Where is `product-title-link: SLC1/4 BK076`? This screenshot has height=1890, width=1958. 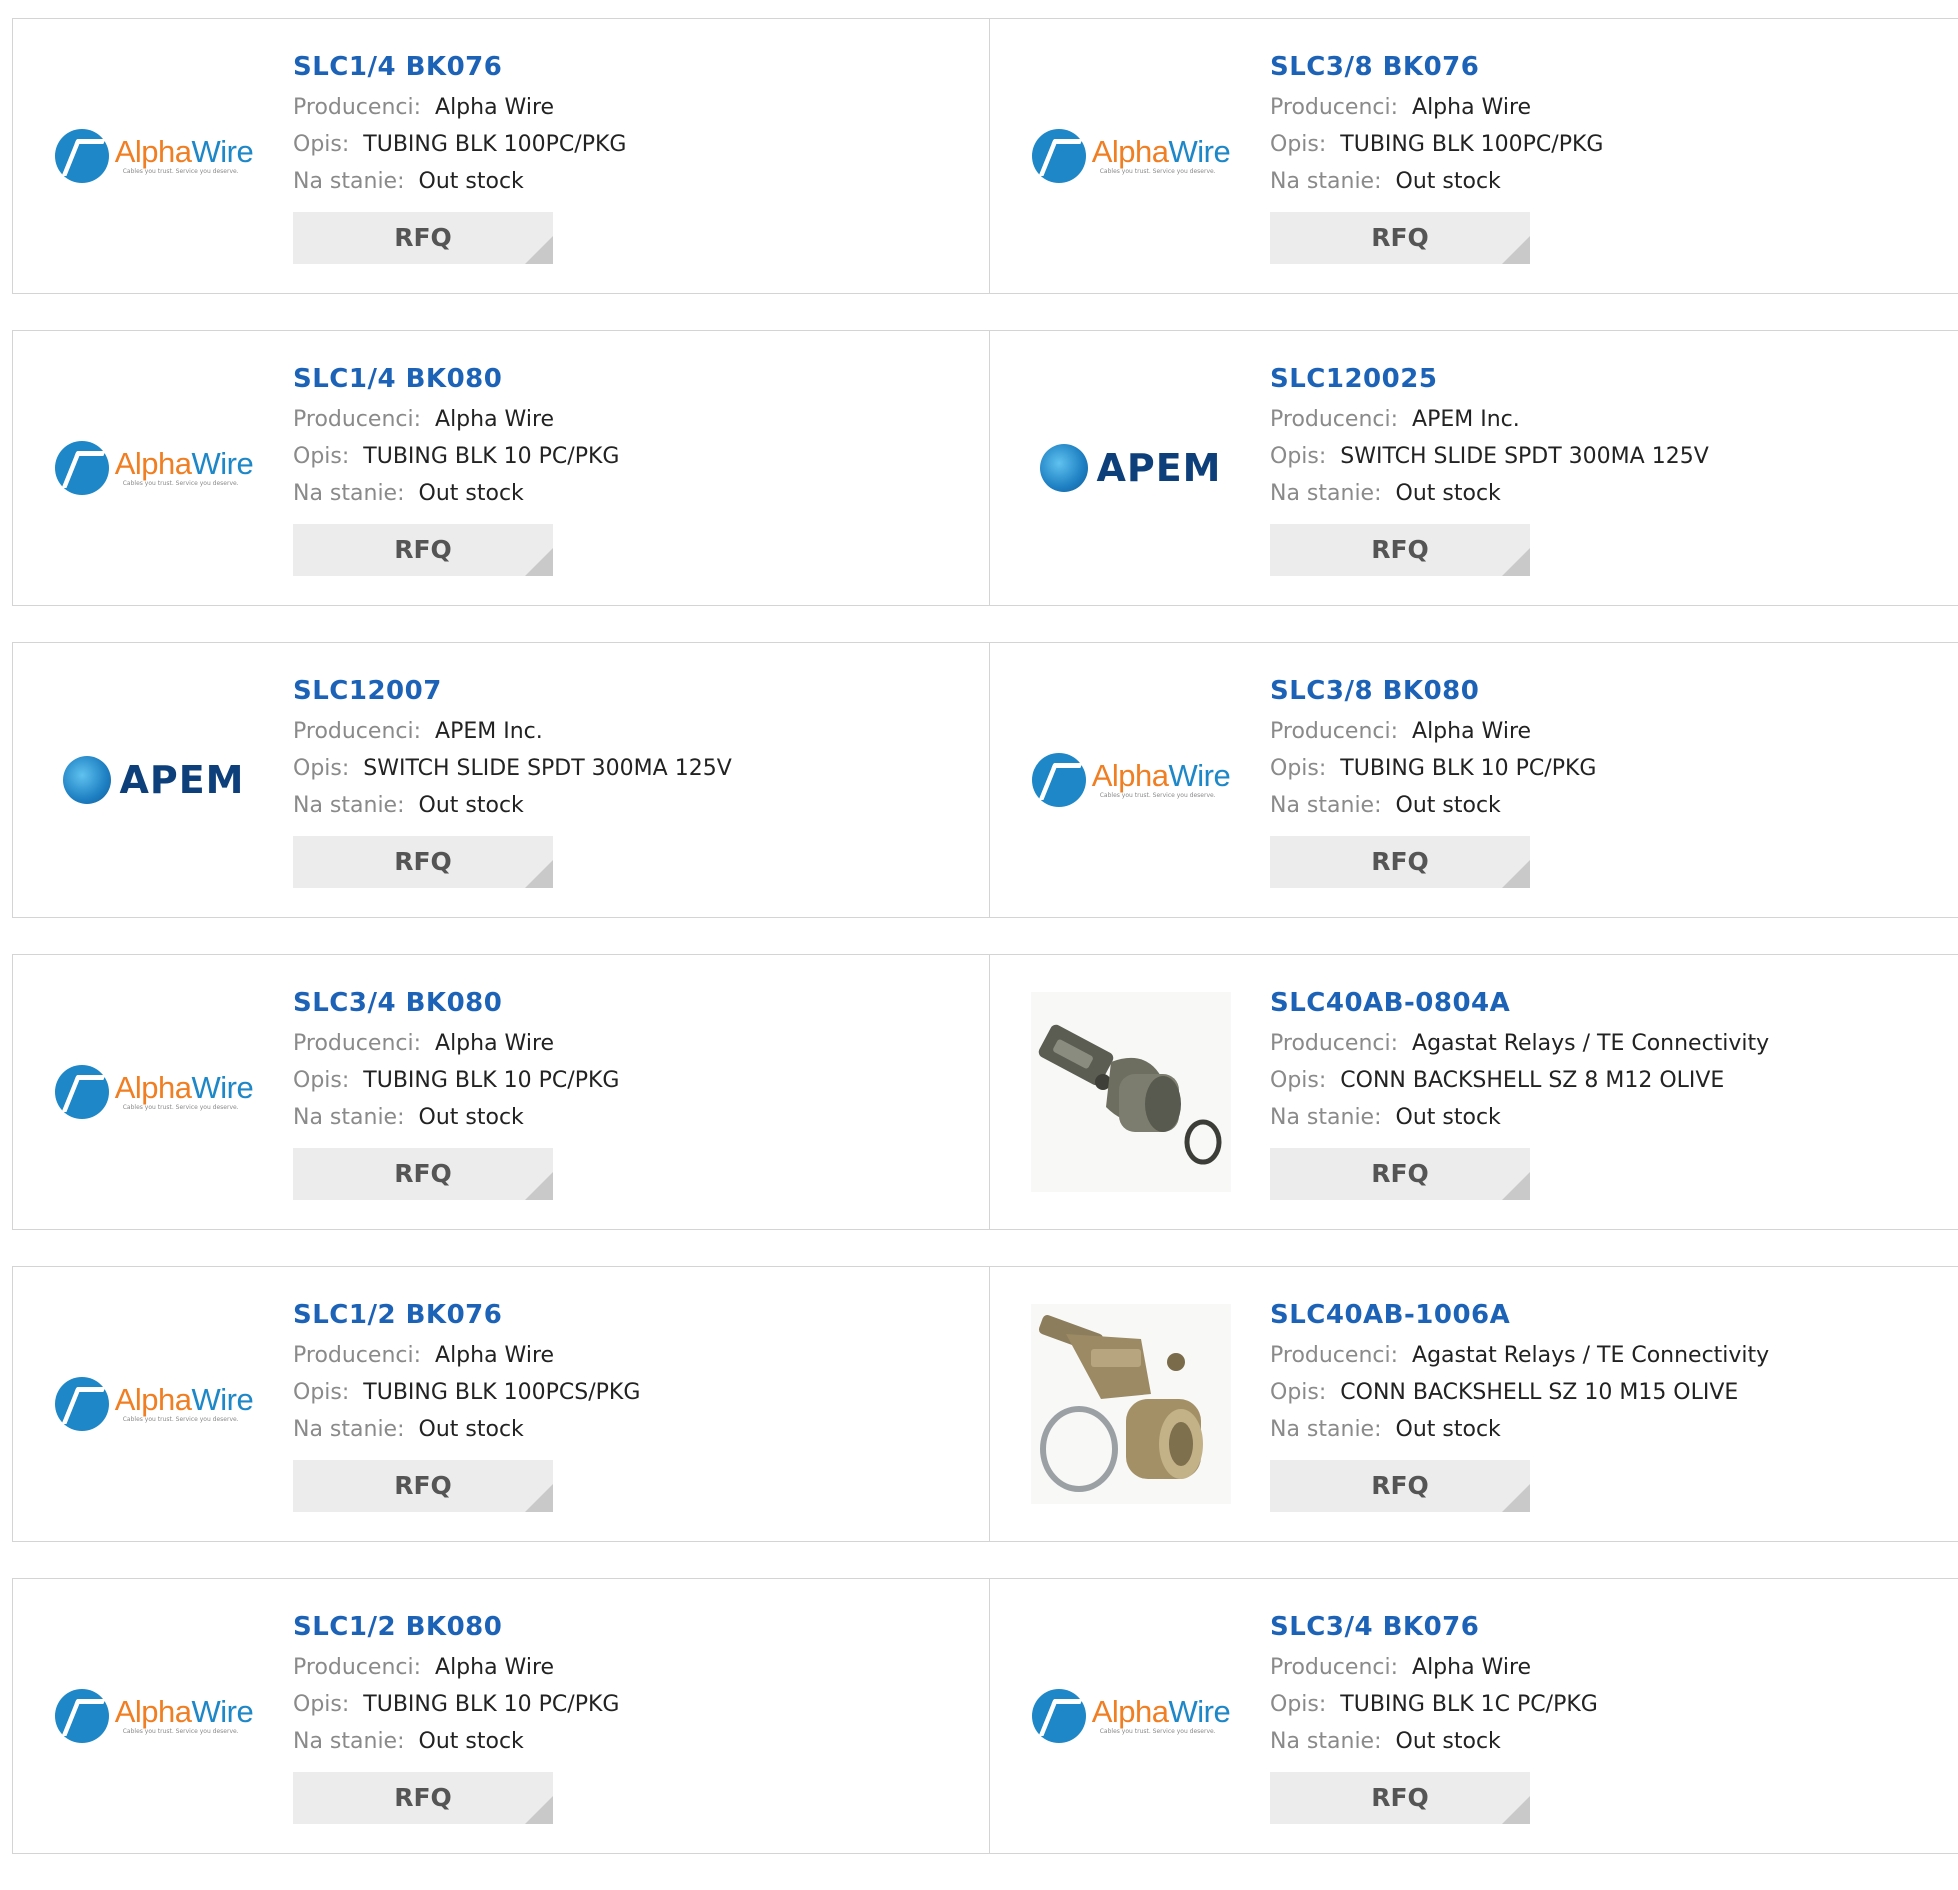
product-title-link: SLC1/4 BK076 is located at coordinates (459, 69).